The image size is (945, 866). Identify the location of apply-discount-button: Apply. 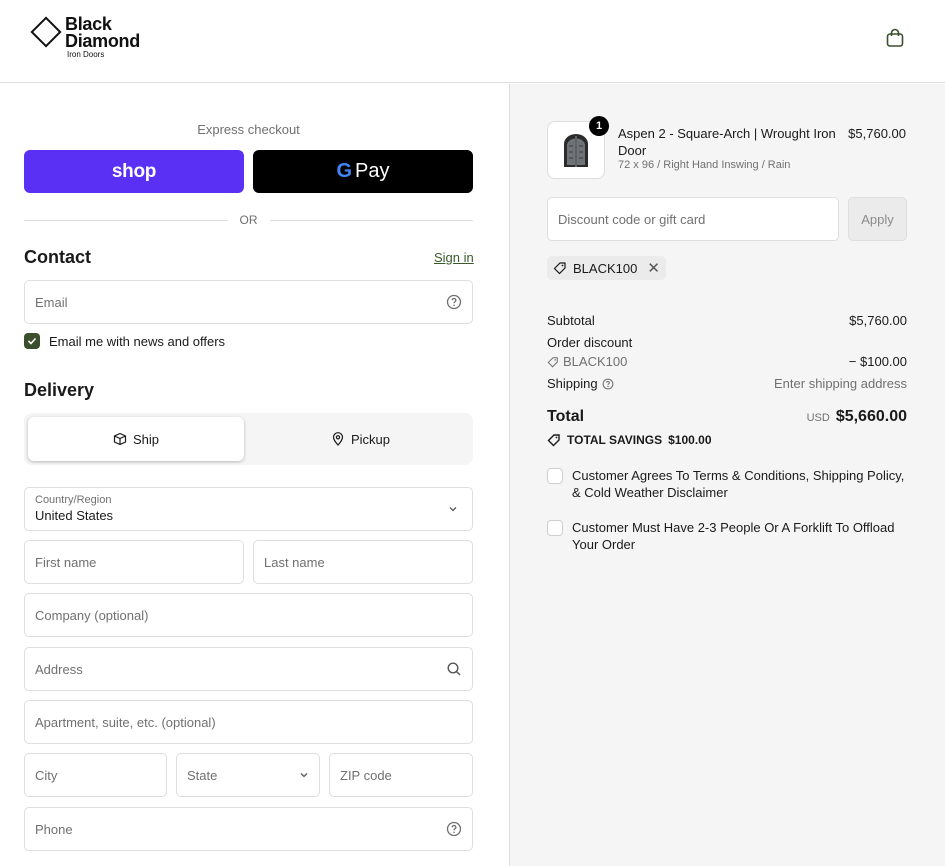
(877, 219).